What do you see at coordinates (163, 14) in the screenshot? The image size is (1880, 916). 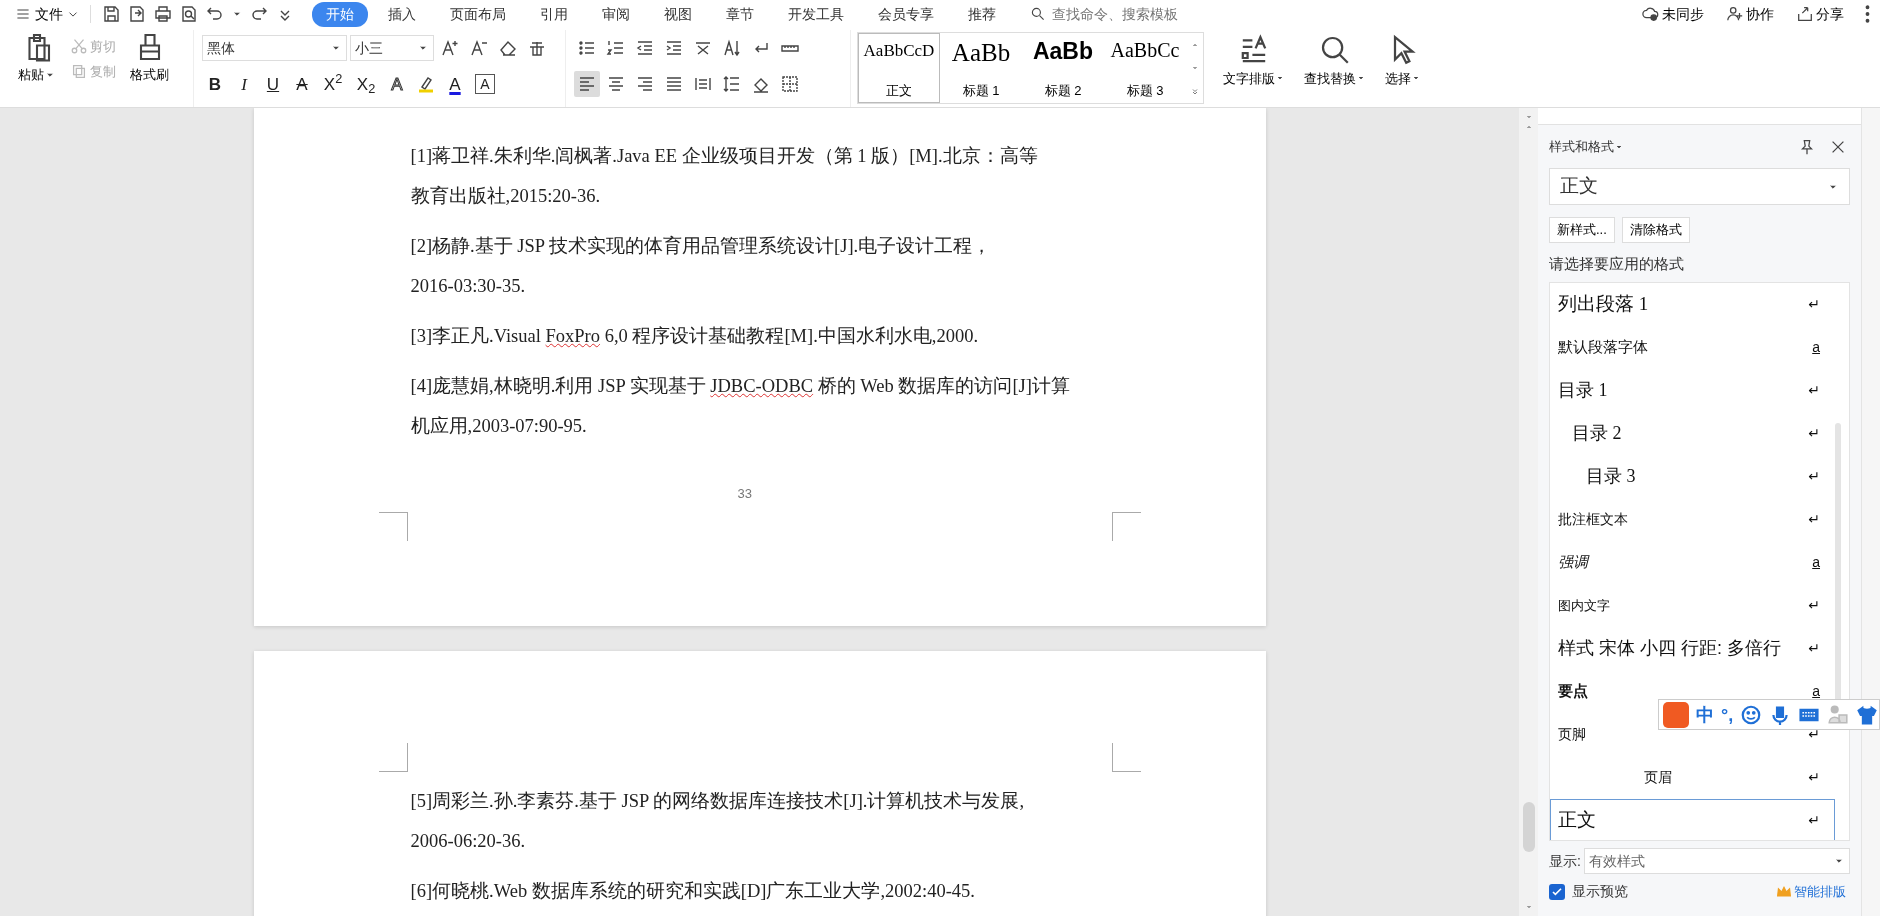 I see `print-icon` at bounding box center [163, 14].